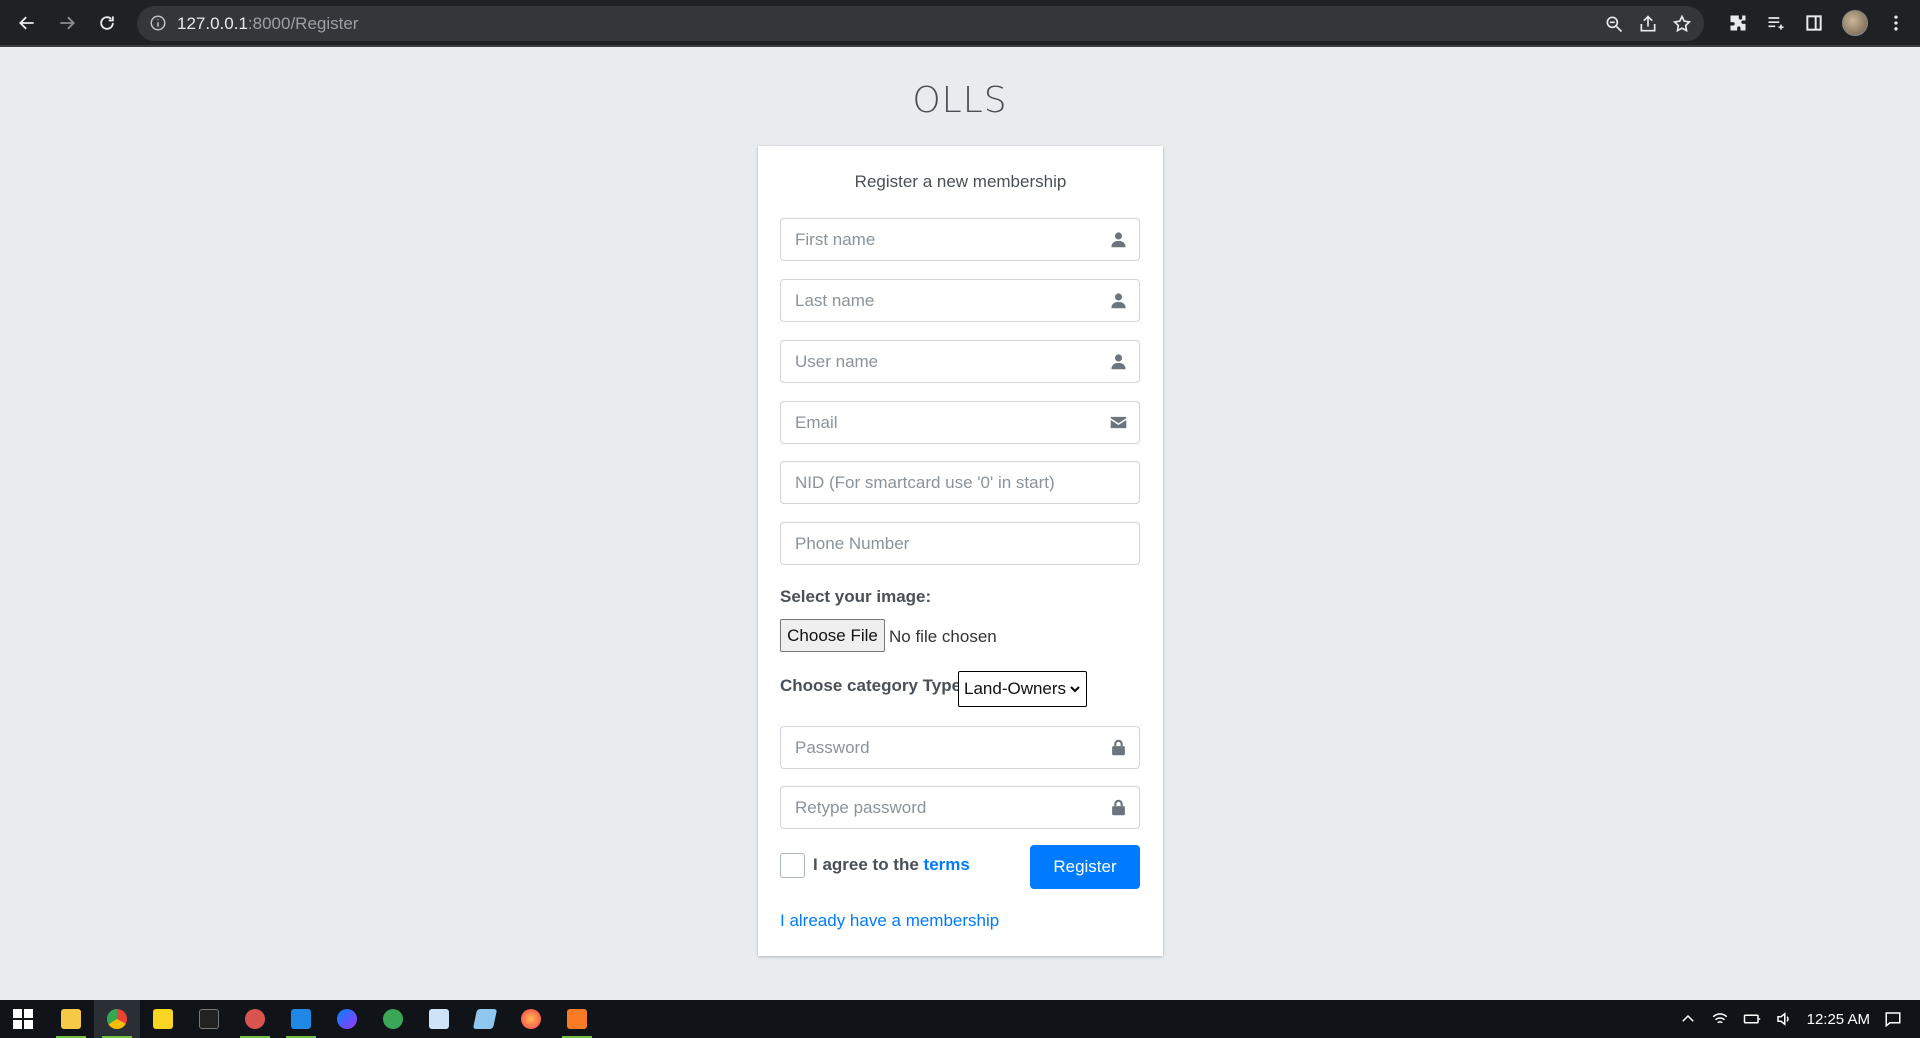 The height and width of the screenshot is (1038, 1920). What do you see at coordinates (936, 747) in the screenshot?
I see `password-input` at bounding box center [936, 747].